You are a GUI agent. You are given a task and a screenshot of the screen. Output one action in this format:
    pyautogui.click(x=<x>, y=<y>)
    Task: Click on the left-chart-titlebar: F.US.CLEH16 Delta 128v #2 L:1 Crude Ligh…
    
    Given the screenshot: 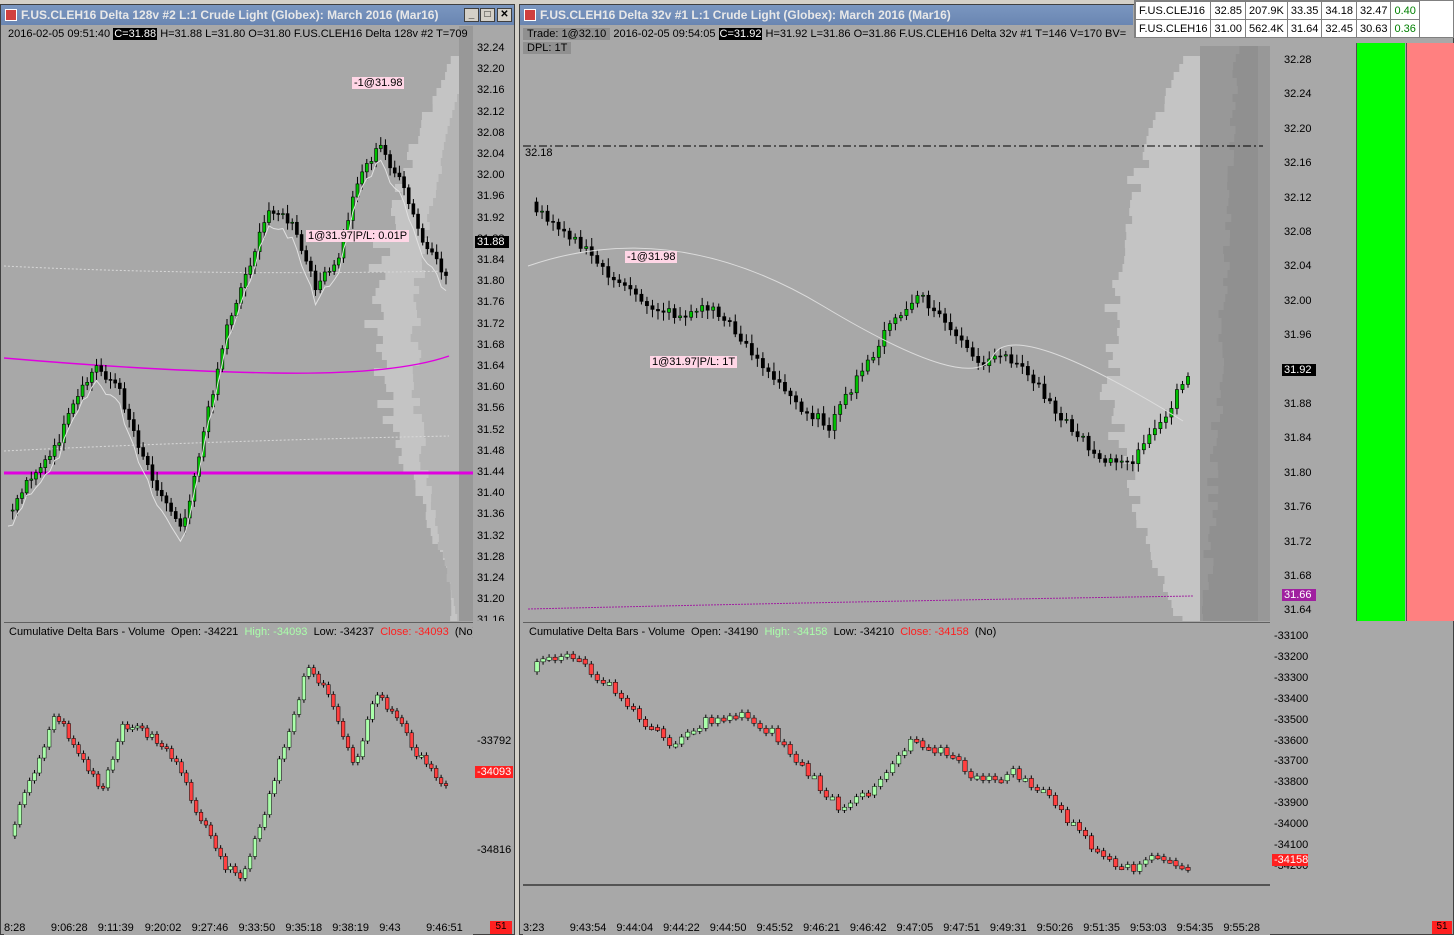 What is the action you would take?
    pyautogui.click(x=257, y=15)
    